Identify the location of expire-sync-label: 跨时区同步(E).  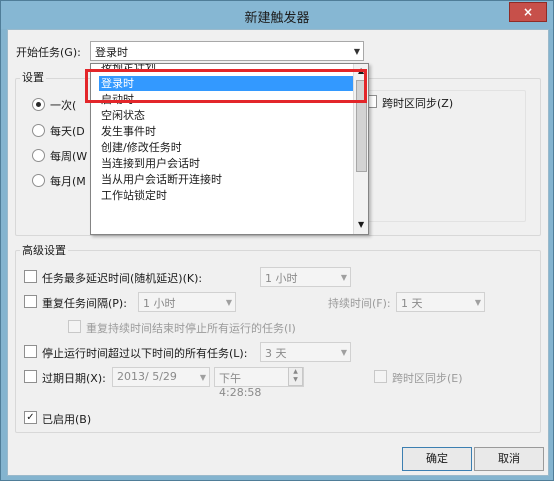
(427, 378).